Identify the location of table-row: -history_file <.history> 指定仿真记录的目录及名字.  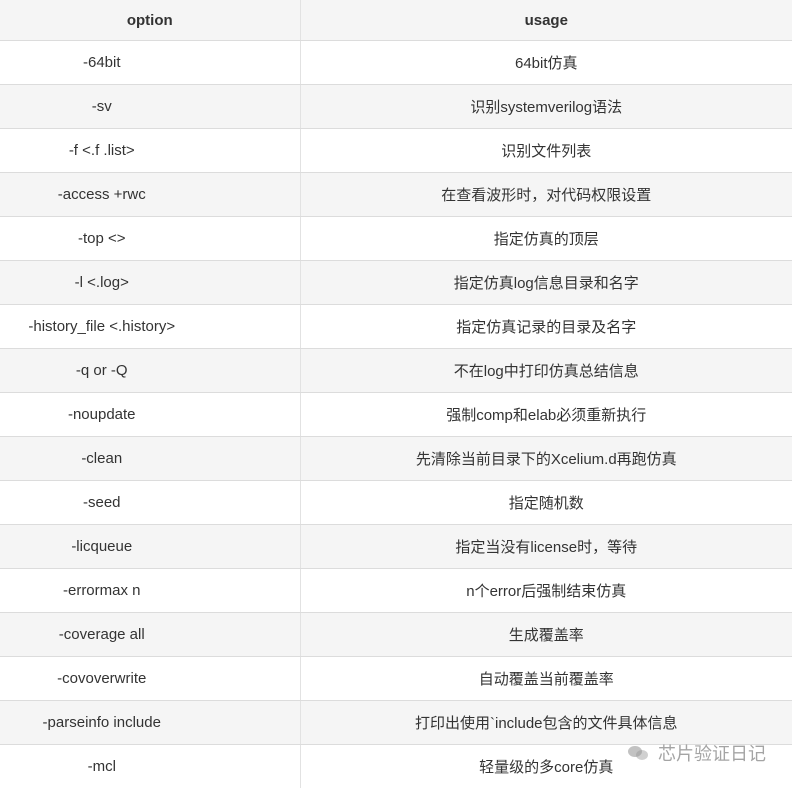
(396, 326).